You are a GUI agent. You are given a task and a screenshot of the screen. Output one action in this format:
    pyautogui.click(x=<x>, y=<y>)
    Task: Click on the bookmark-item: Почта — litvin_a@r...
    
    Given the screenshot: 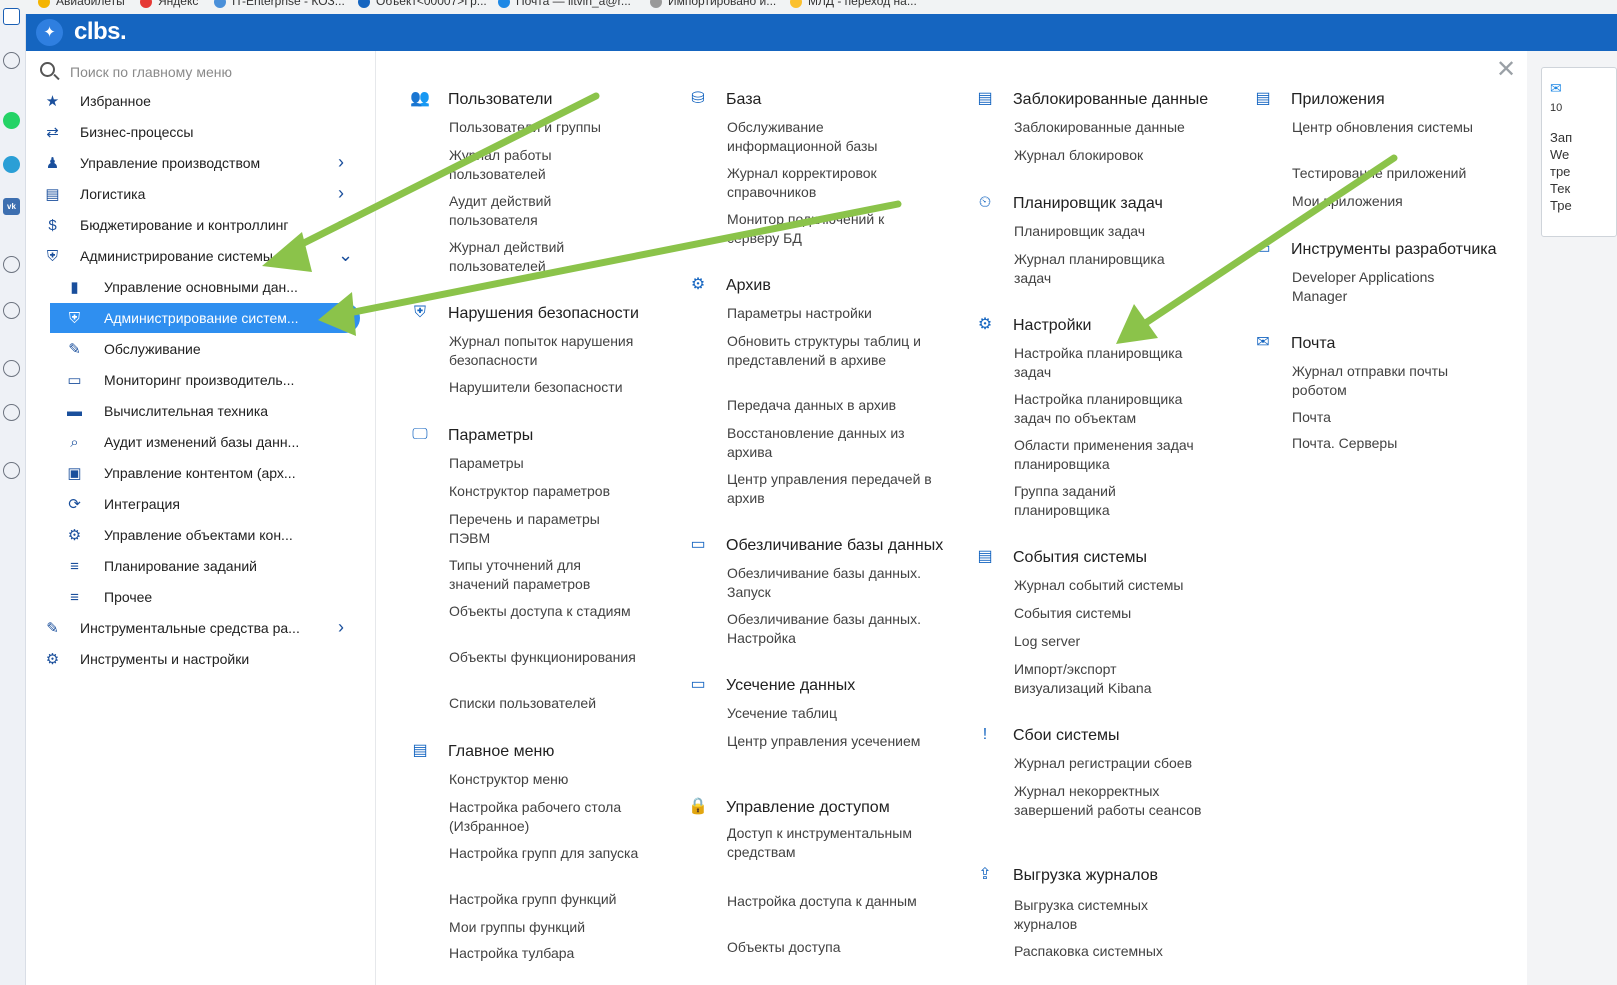 What is the action you would take?
    pyautogui.click(x=564, y=4)
    